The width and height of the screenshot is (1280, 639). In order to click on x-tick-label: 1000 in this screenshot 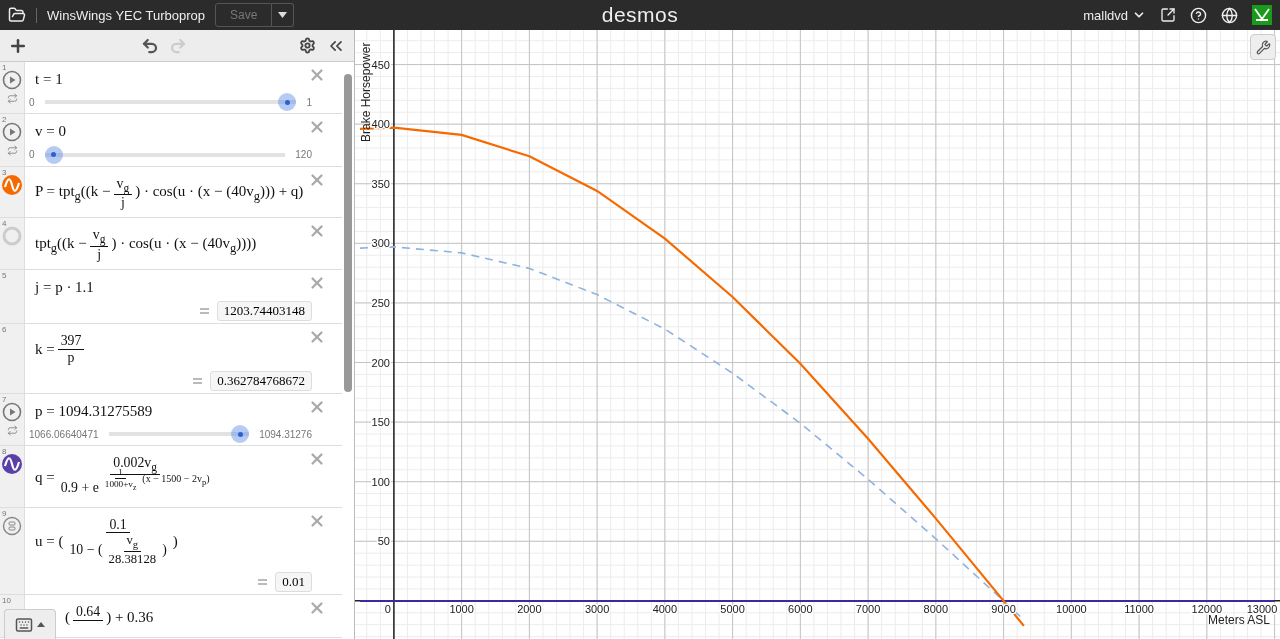, I will do `click(461, 608)`.